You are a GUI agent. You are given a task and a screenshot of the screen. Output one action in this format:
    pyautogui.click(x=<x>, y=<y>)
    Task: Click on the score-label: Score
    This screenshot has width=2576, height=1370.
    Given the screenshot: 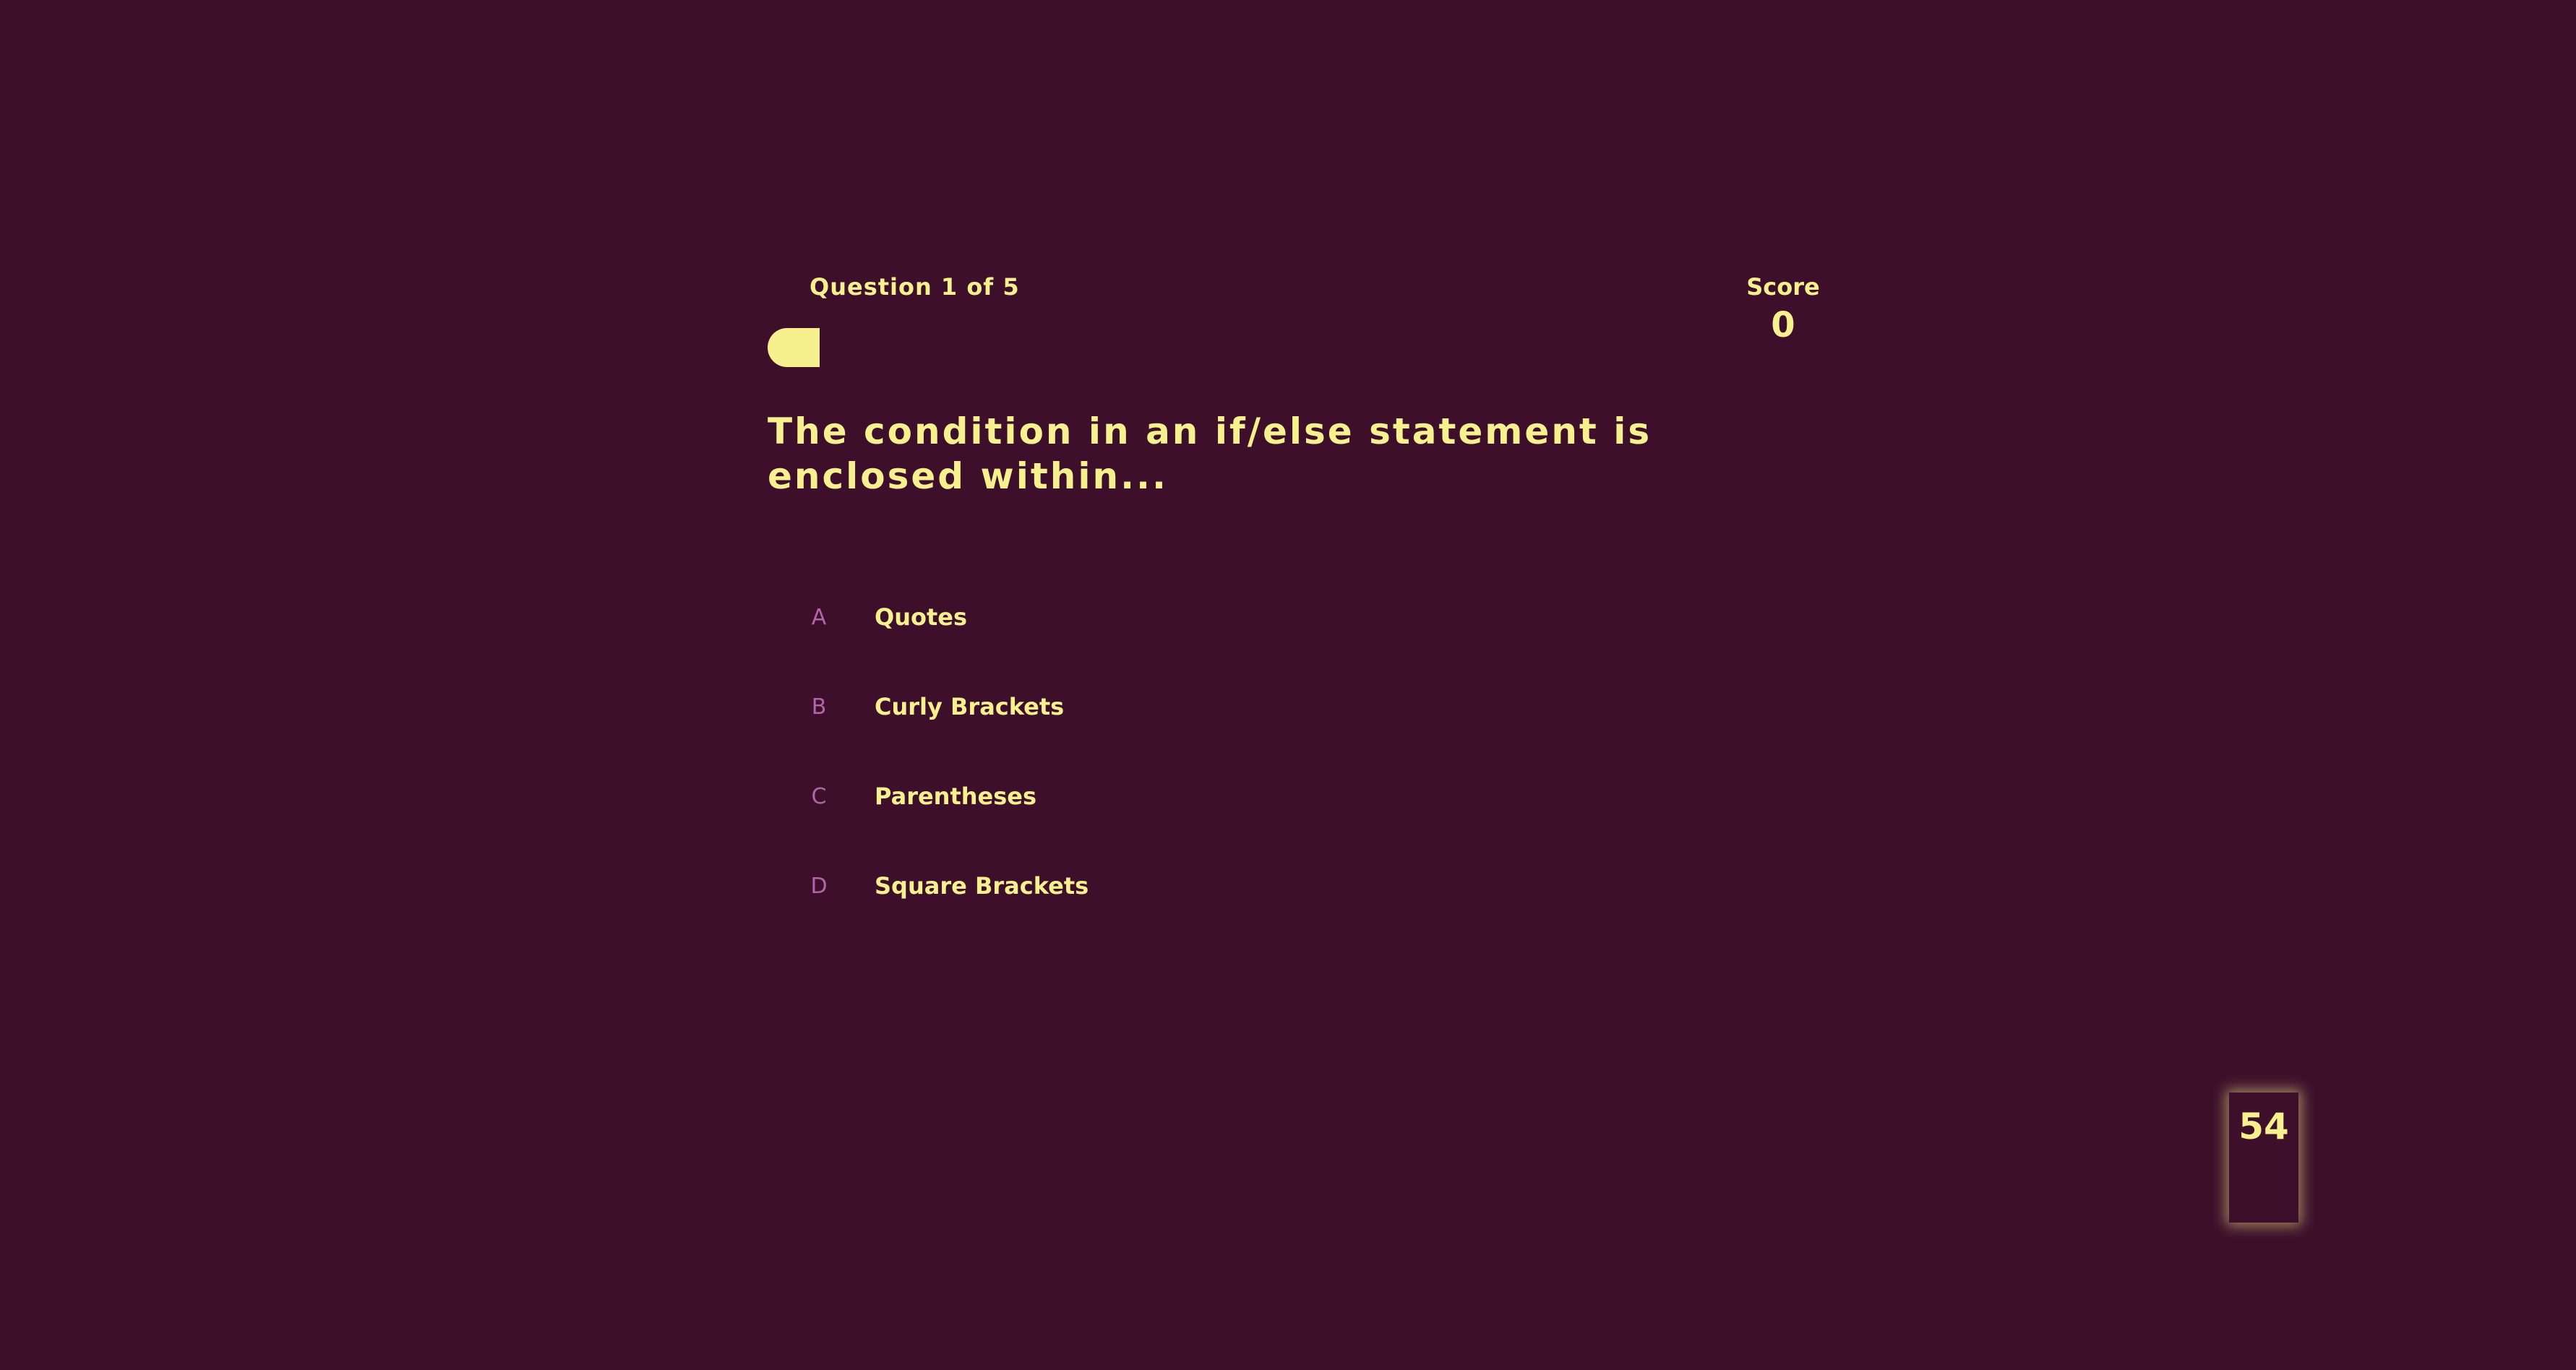 What is the action you would take?
    pyautogui.click(x=1783, y=287)
    